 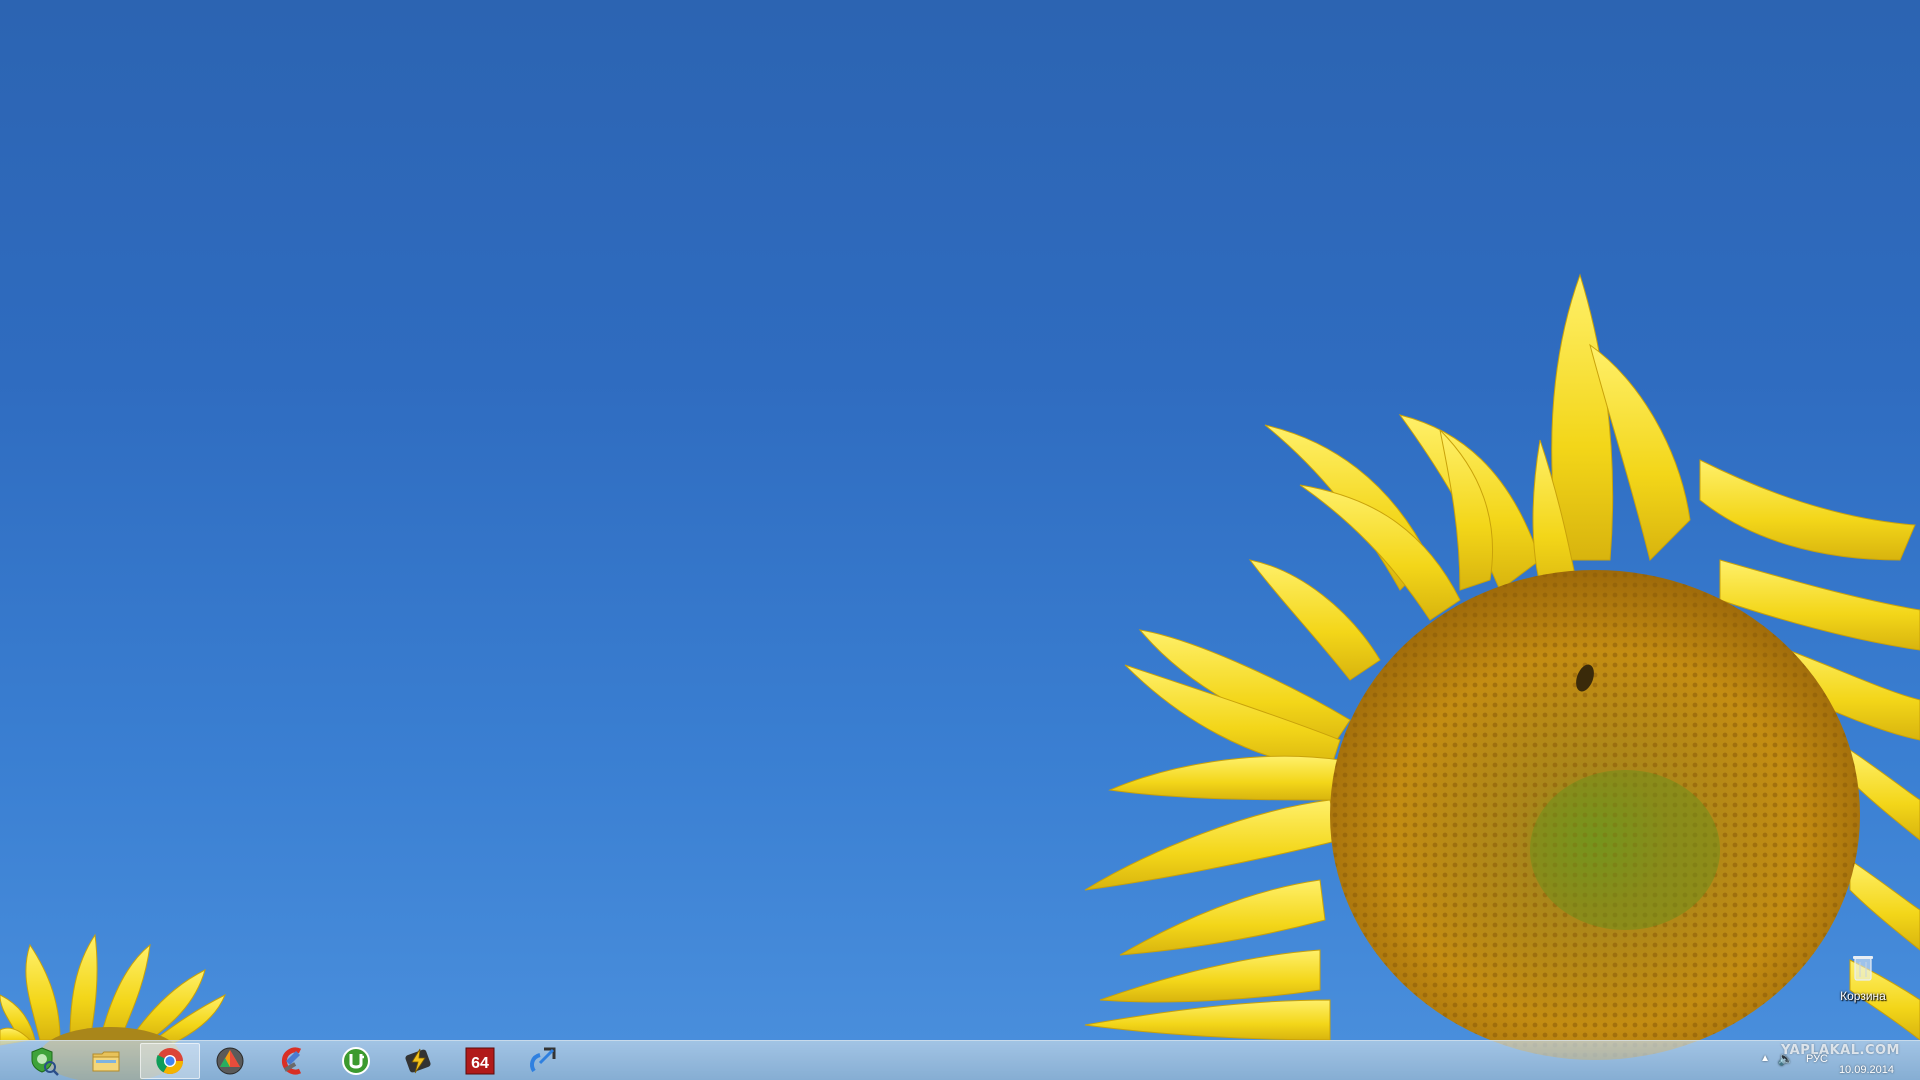 I want to click on winamp-lightning-icon, so click(x=418, y=1061).